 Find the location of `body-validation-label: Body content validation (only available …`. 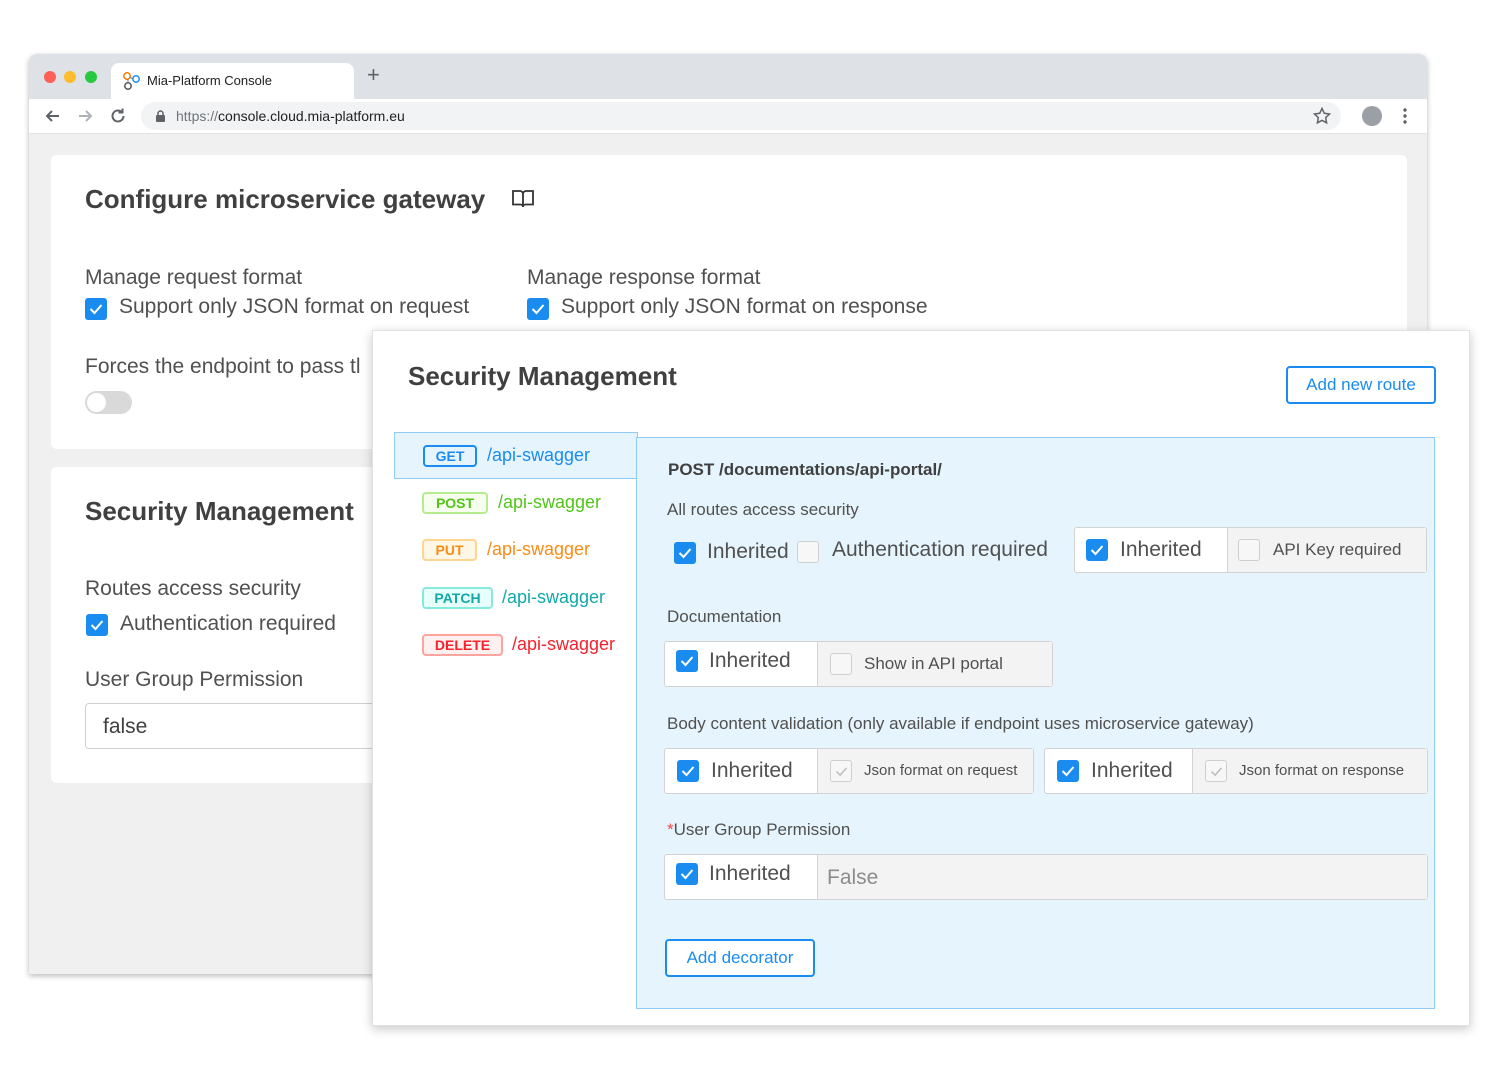

body-validation-label: Body content validation (only available … is located at coordinates (960, 723).